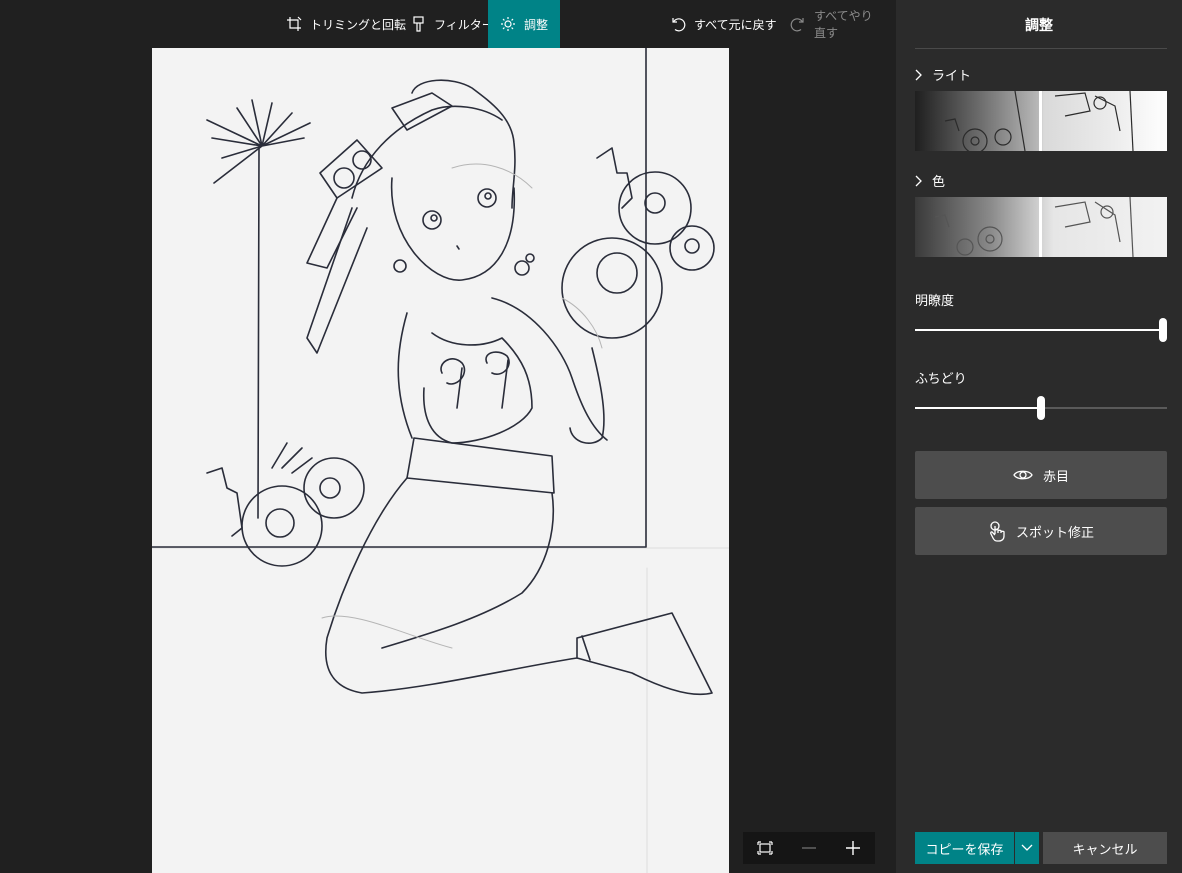 This screenshot has width=1182, height=873. Describe the element at coordinates (797, 25) in the screenshot. I see `redo-icon` at that location.